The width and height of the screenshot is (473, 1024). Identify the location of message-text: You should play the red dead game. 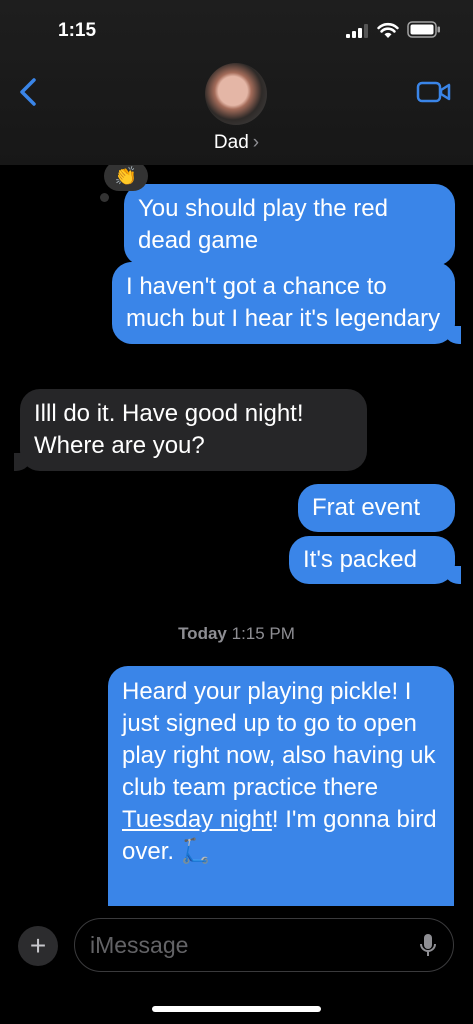
(263, 224).